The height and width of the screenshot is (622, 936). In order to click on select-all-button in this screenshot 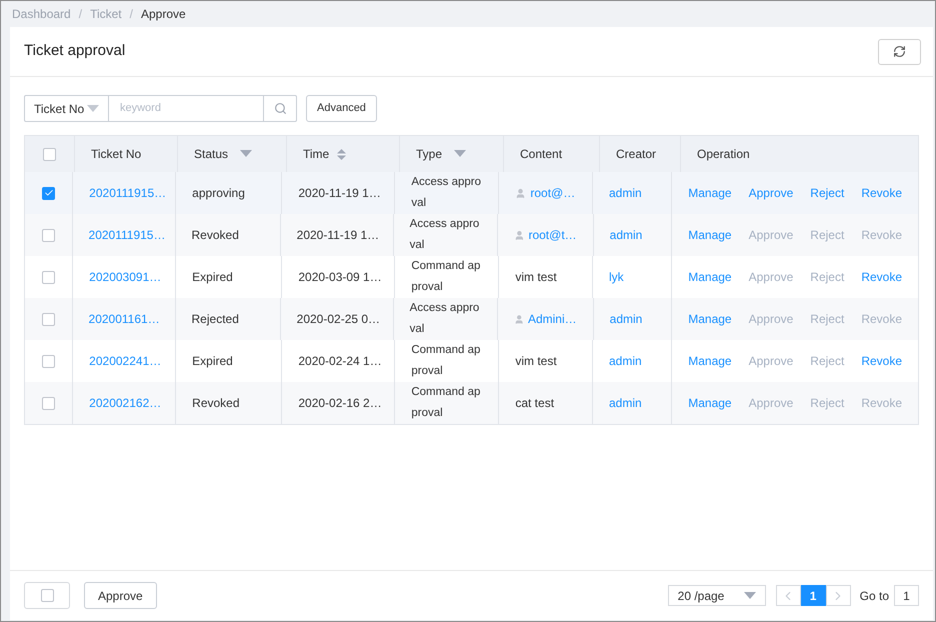, I will do `click(47, 595)`.